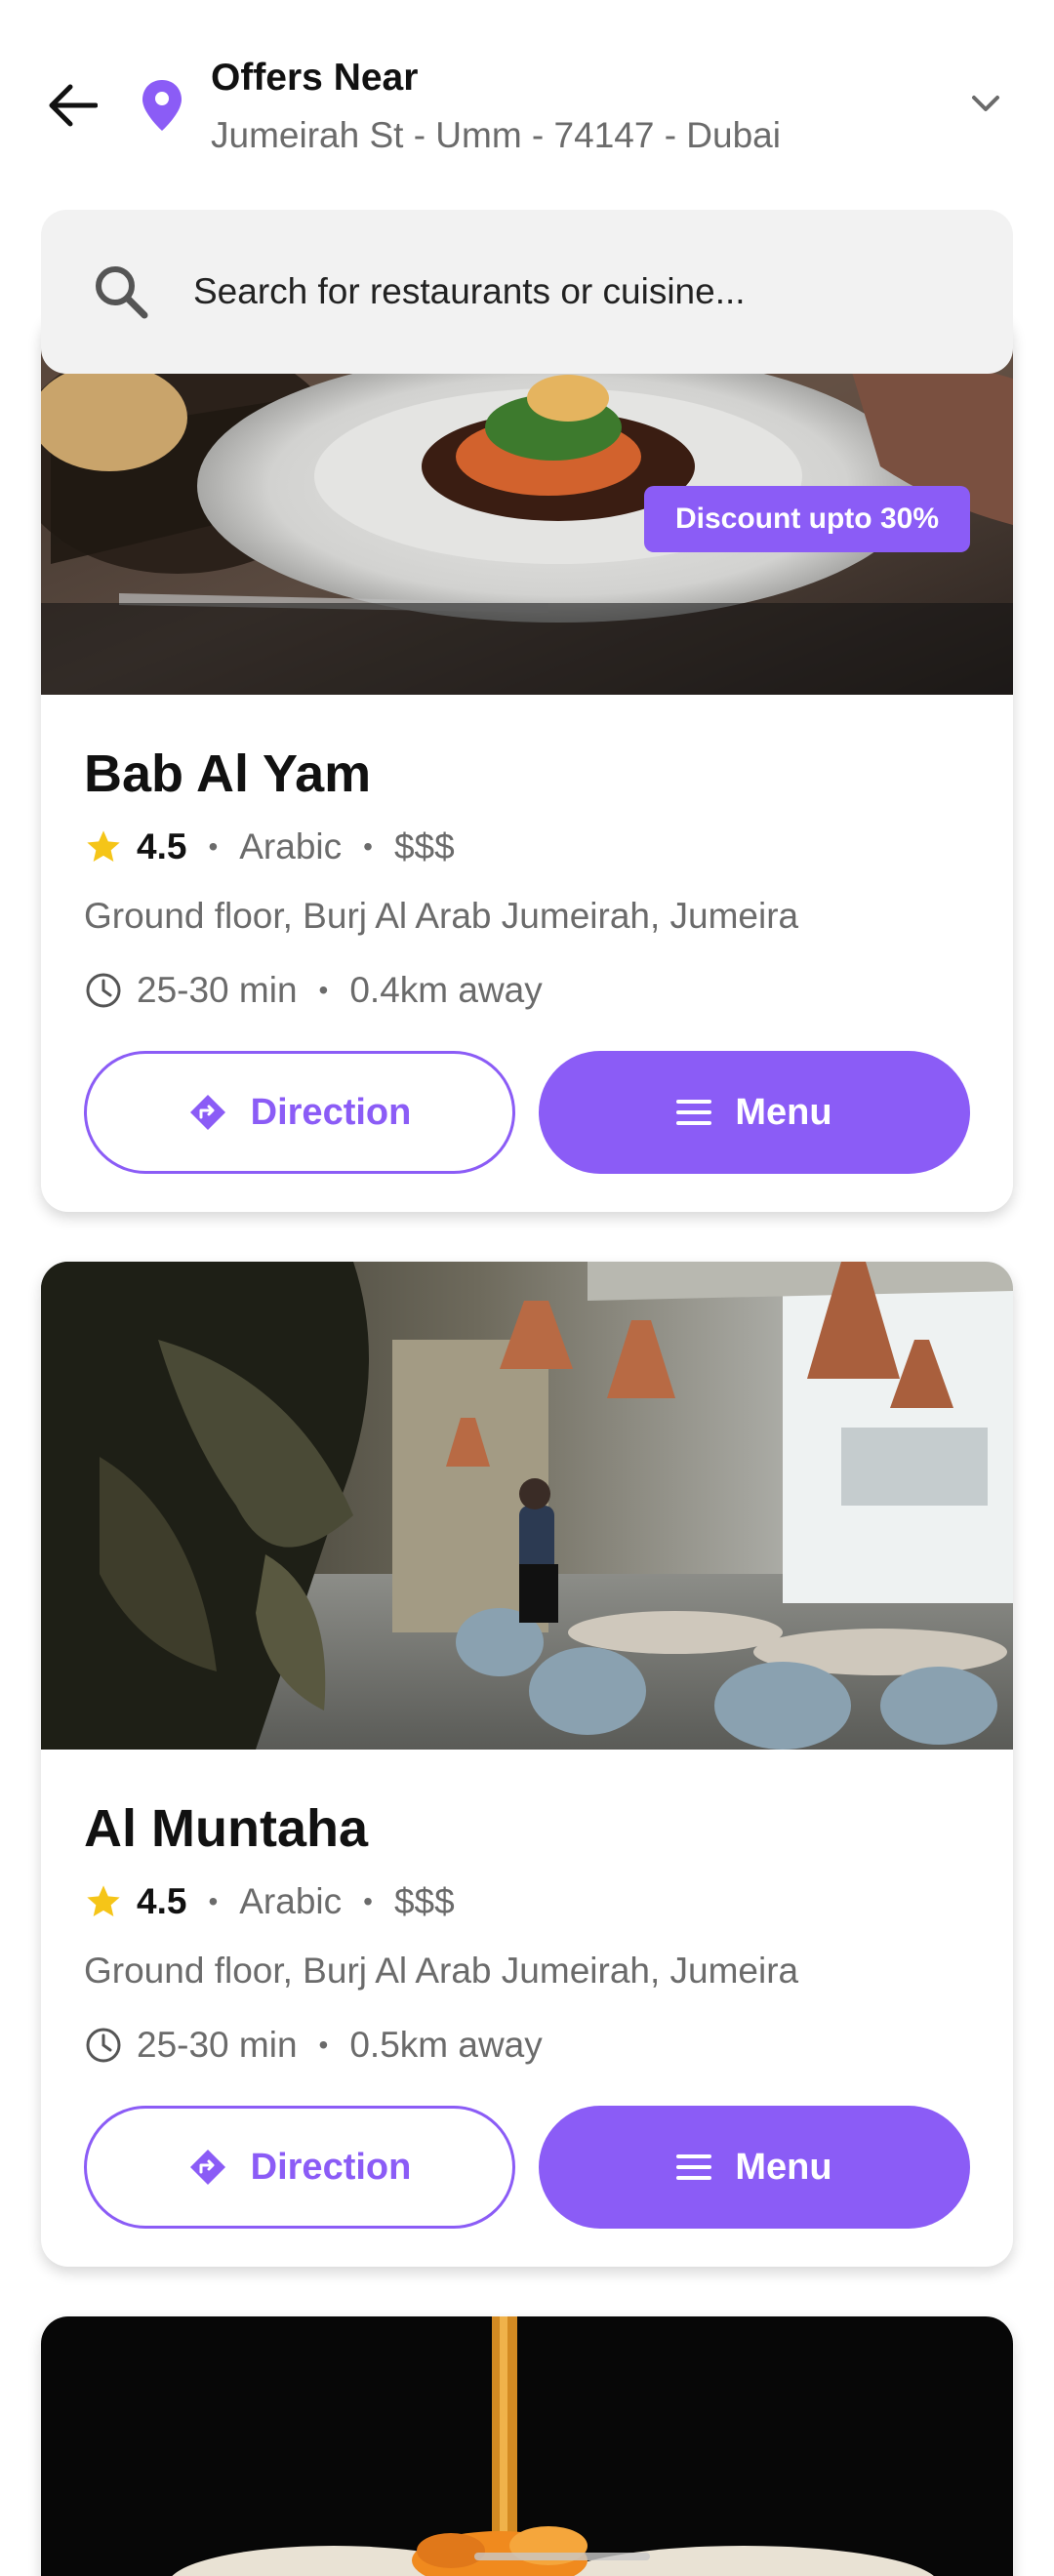 The height and width of the screenshot is (2576, 1054). What do you see at coordinates (226, 1828) in the screenshot?
I see `restaurant-name: Al Muntaha` at bounding box center [226, 1828].